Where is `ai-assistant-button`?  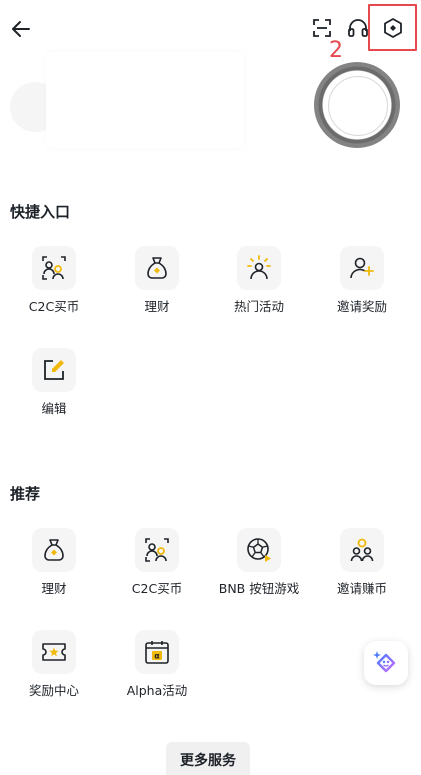 ai-assistant-button is located at coordinates (386, 663).